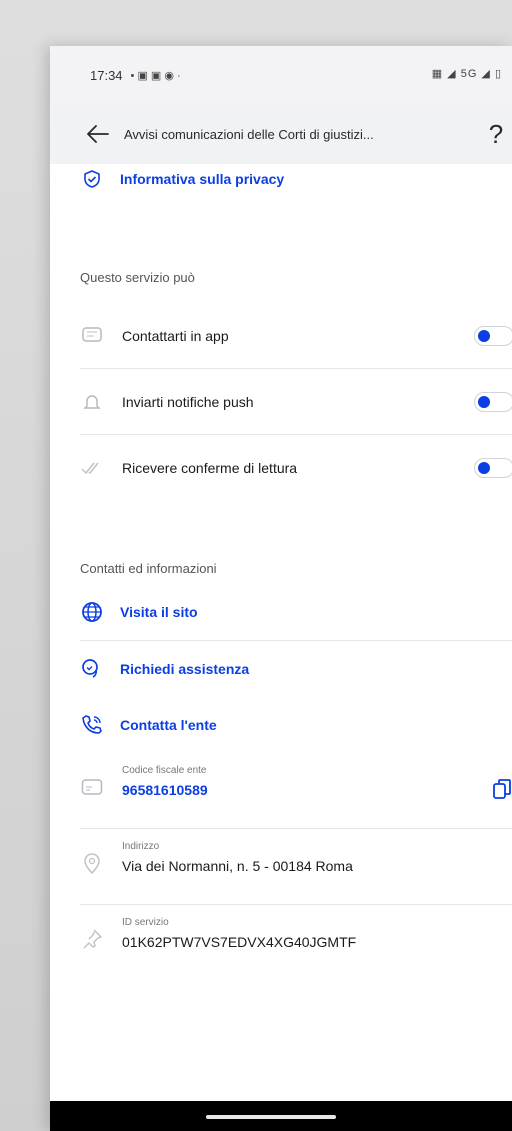  I want to click on copy-icon, so click(502, 789).